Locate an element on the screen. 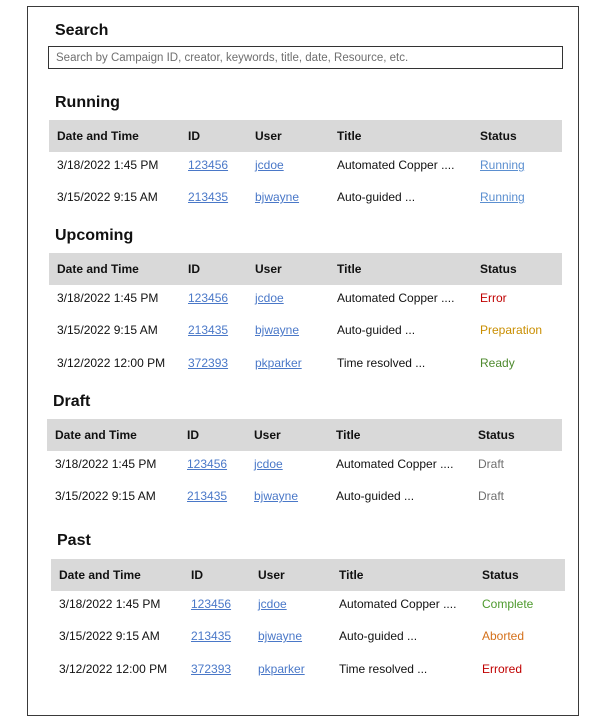 Image resolution: width=600 pixels, height=723 pixels. row-status: Ready is located at coordinates (497, 363).